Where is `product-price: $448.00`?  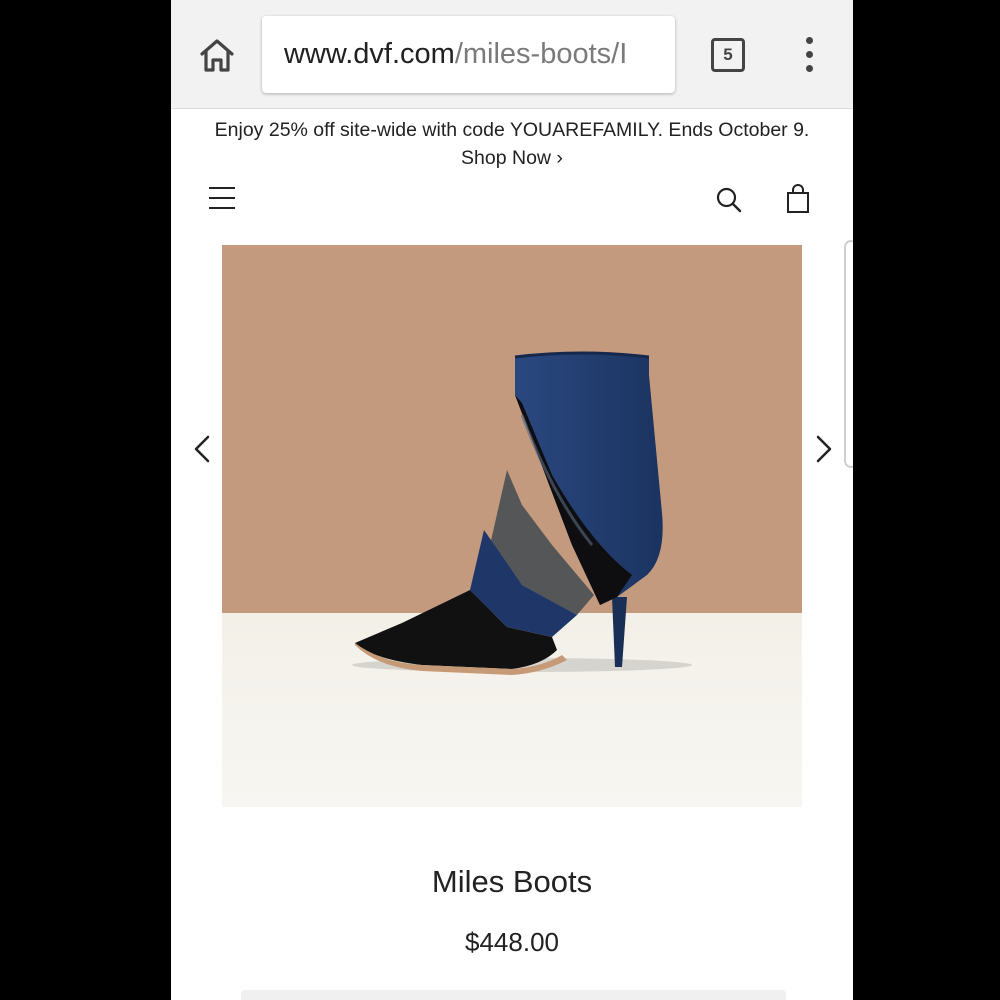 product-price: $448.00 is located at coordinates (512, 942).